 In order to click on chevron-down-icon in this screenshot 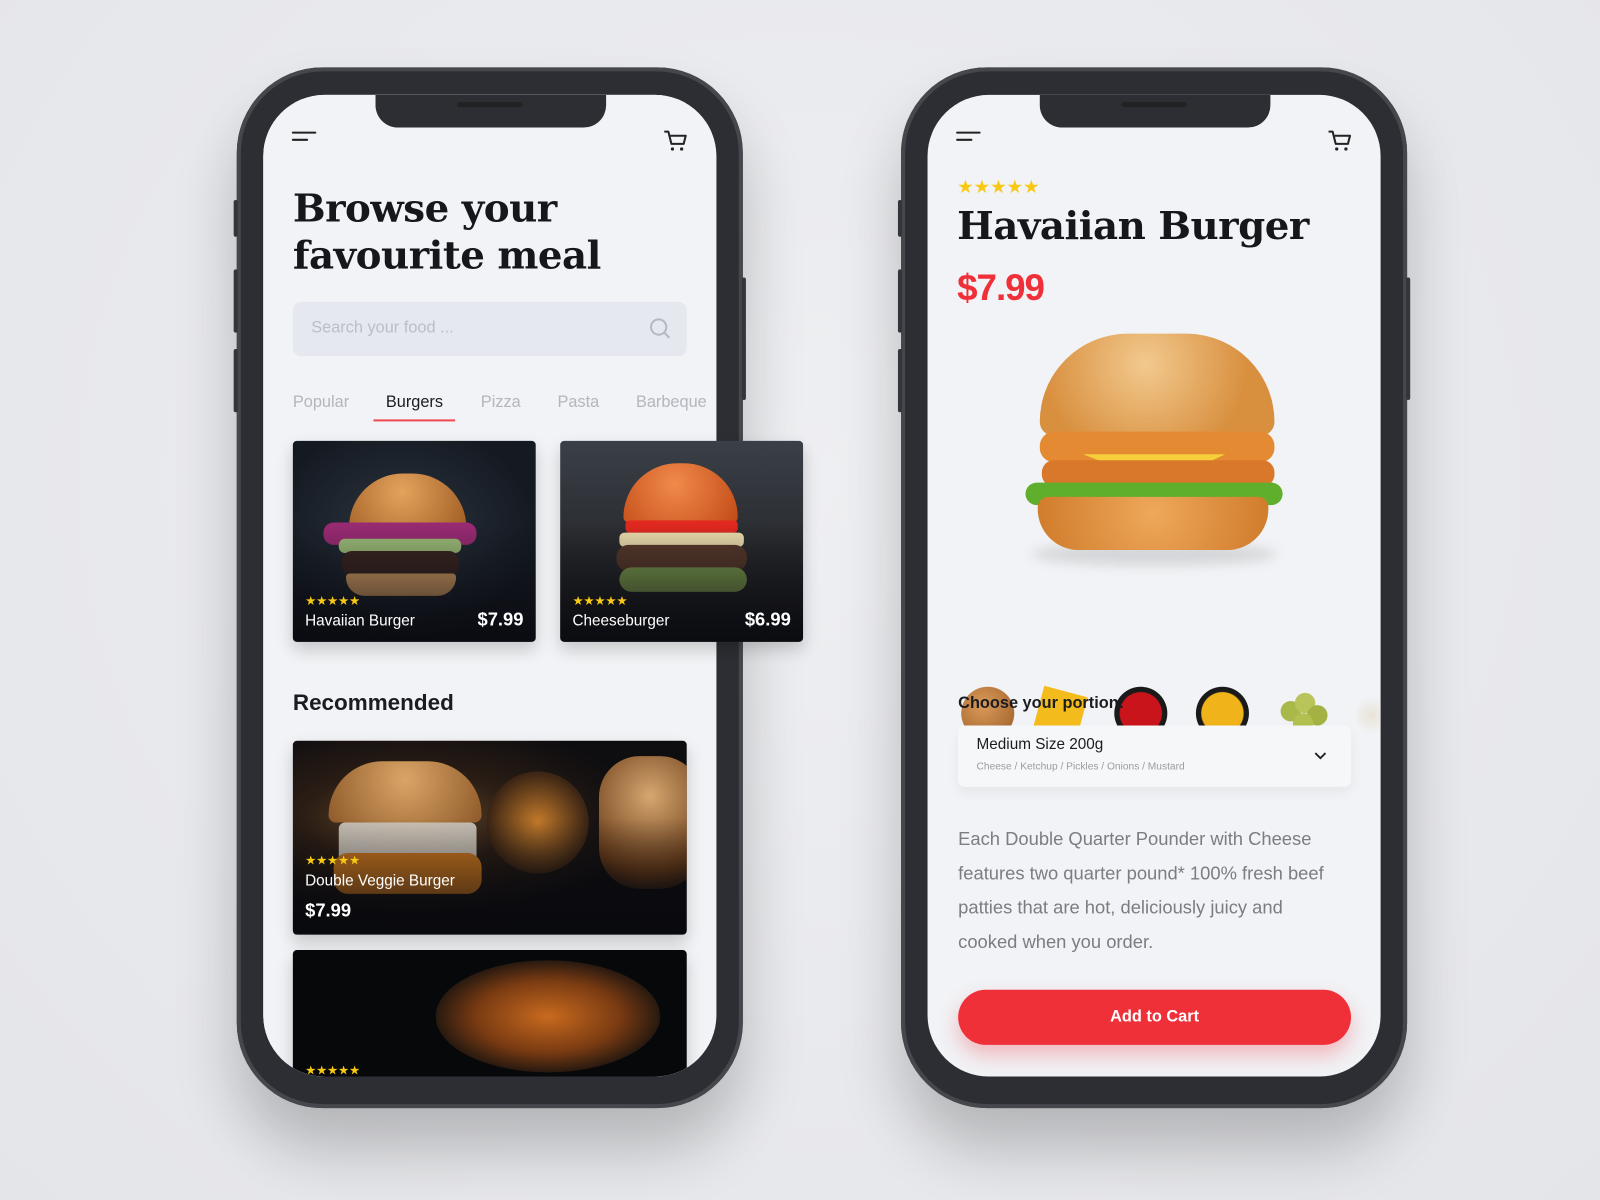, I will do `click(1320, 756)`.